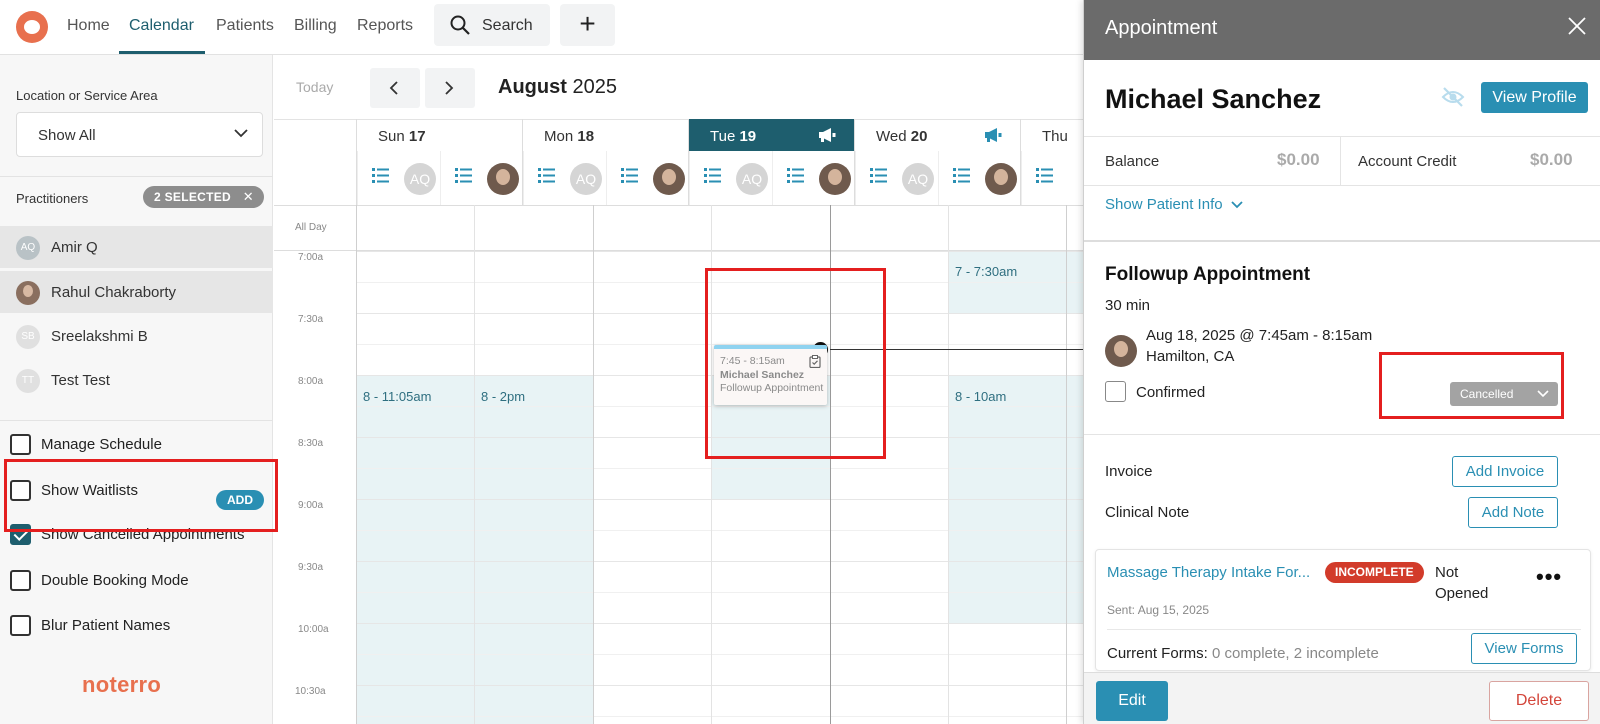 This screenshot has width=1600, height=724. I want to click on today-button: Today, so click(314, 87).